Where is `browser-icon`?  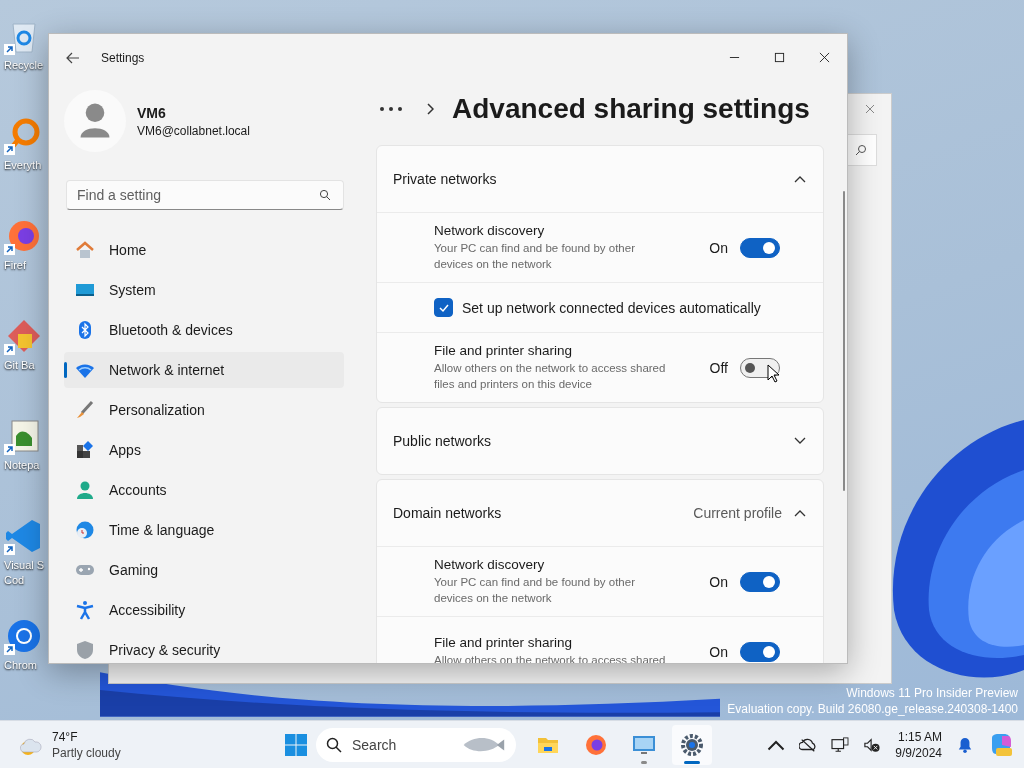
browser-icon is located at coordinates (596, 744).